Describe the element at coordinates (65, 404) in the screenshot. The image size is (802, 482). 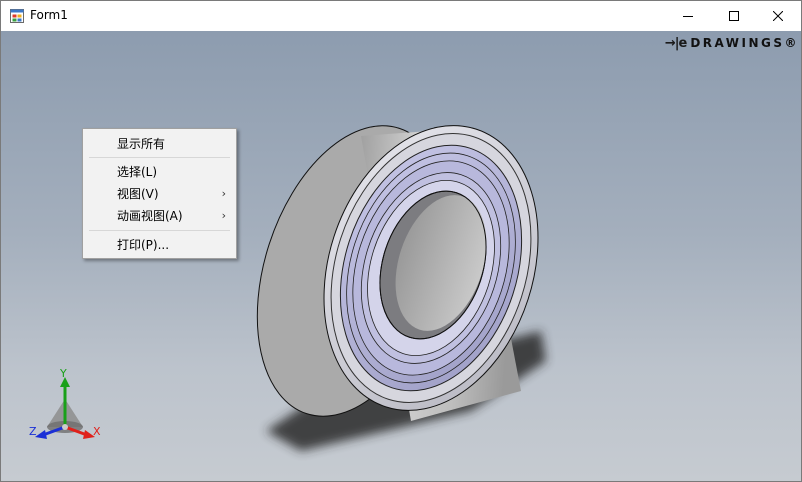
I see `axis-triad: Y X Z` at that location.